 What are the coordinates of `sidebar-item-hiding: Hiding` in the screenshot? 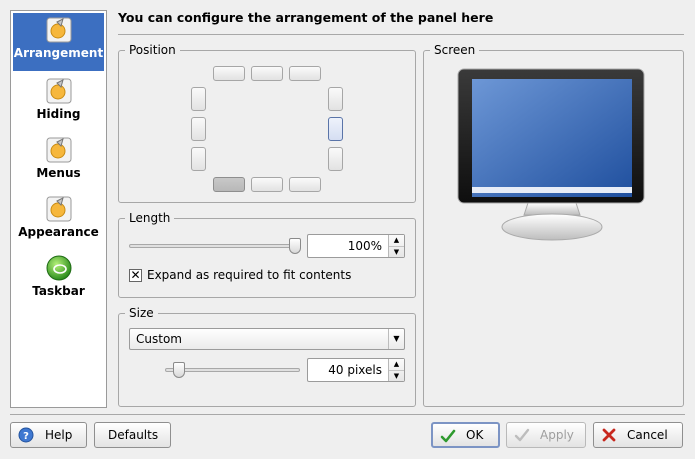 It's located at (58, 103).